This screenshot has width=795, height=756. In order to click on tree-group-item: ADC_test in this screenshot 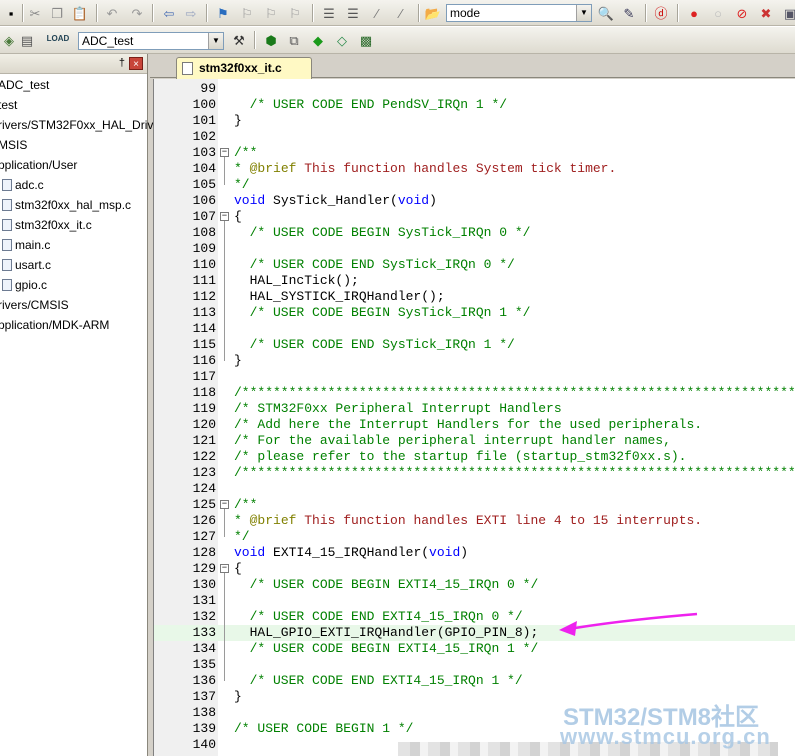, I will do `click(24, 85)`.